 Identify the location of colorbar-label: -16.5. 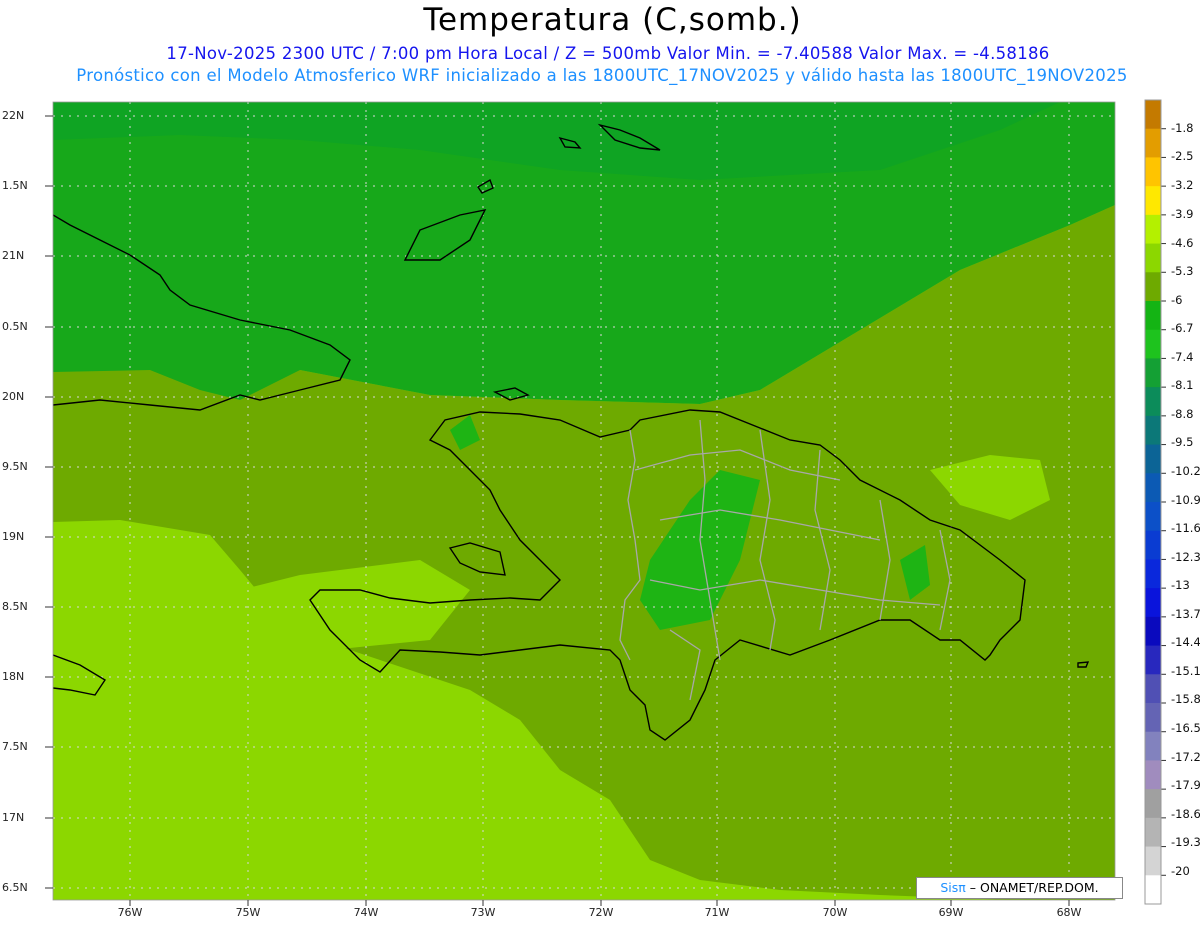
(1185, 728).